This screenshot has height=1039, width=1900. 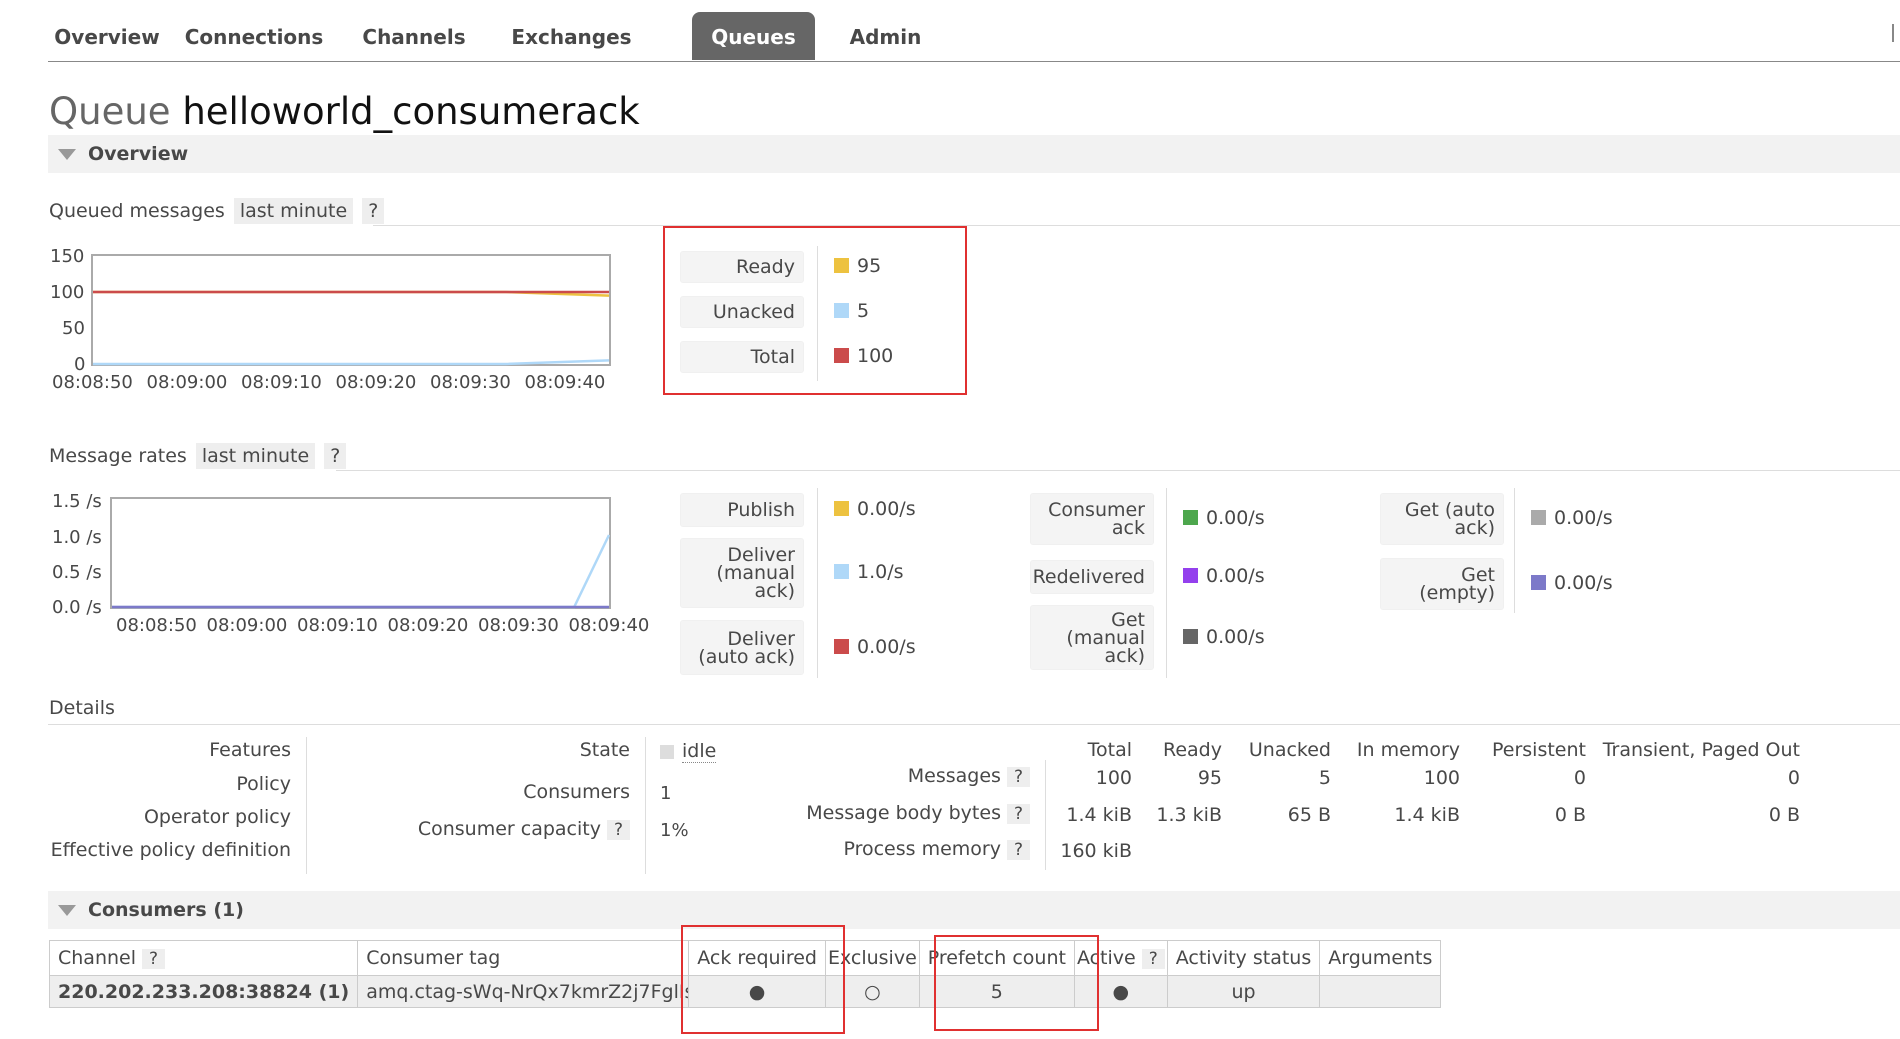 What do you see at coordinates (885, 36) in the screenshot?
I see `tab-admin: Admin` at bounding box center [885, 36].